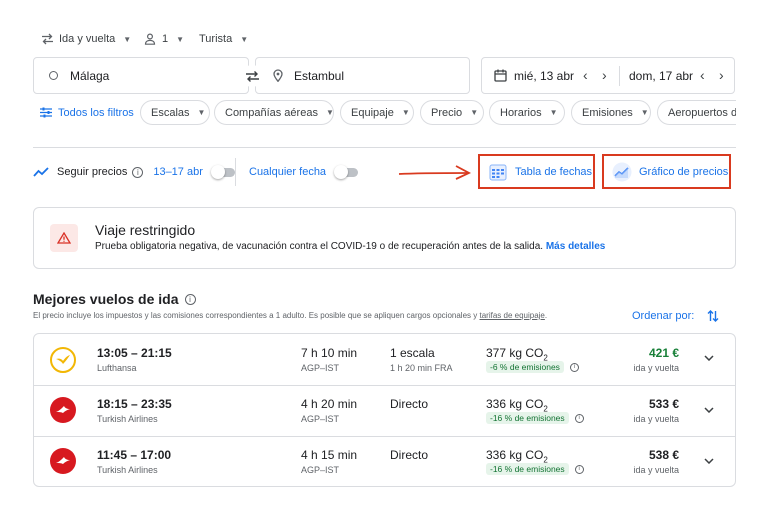 This screenshot has width=768, height=508. Describe the element at coordinates (527, 112) in the screenshot. I see `chip-horarios: Horarios ▼` at that location.